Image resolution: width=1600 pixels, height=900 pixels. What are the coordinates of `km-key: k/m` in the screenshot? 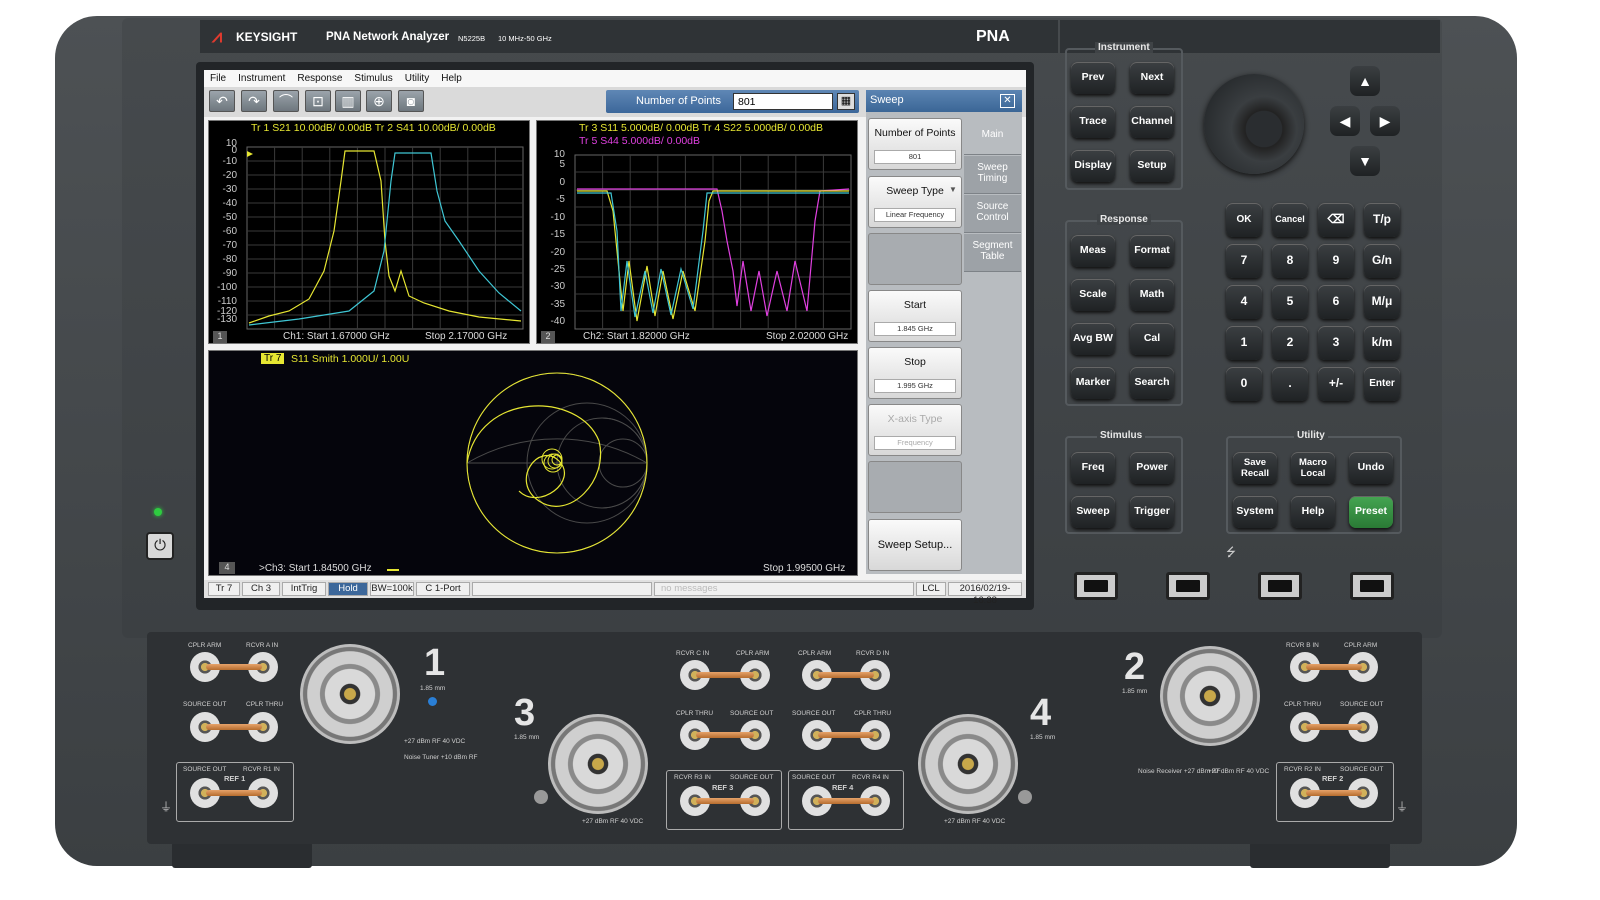 It's located at (1382, 343).